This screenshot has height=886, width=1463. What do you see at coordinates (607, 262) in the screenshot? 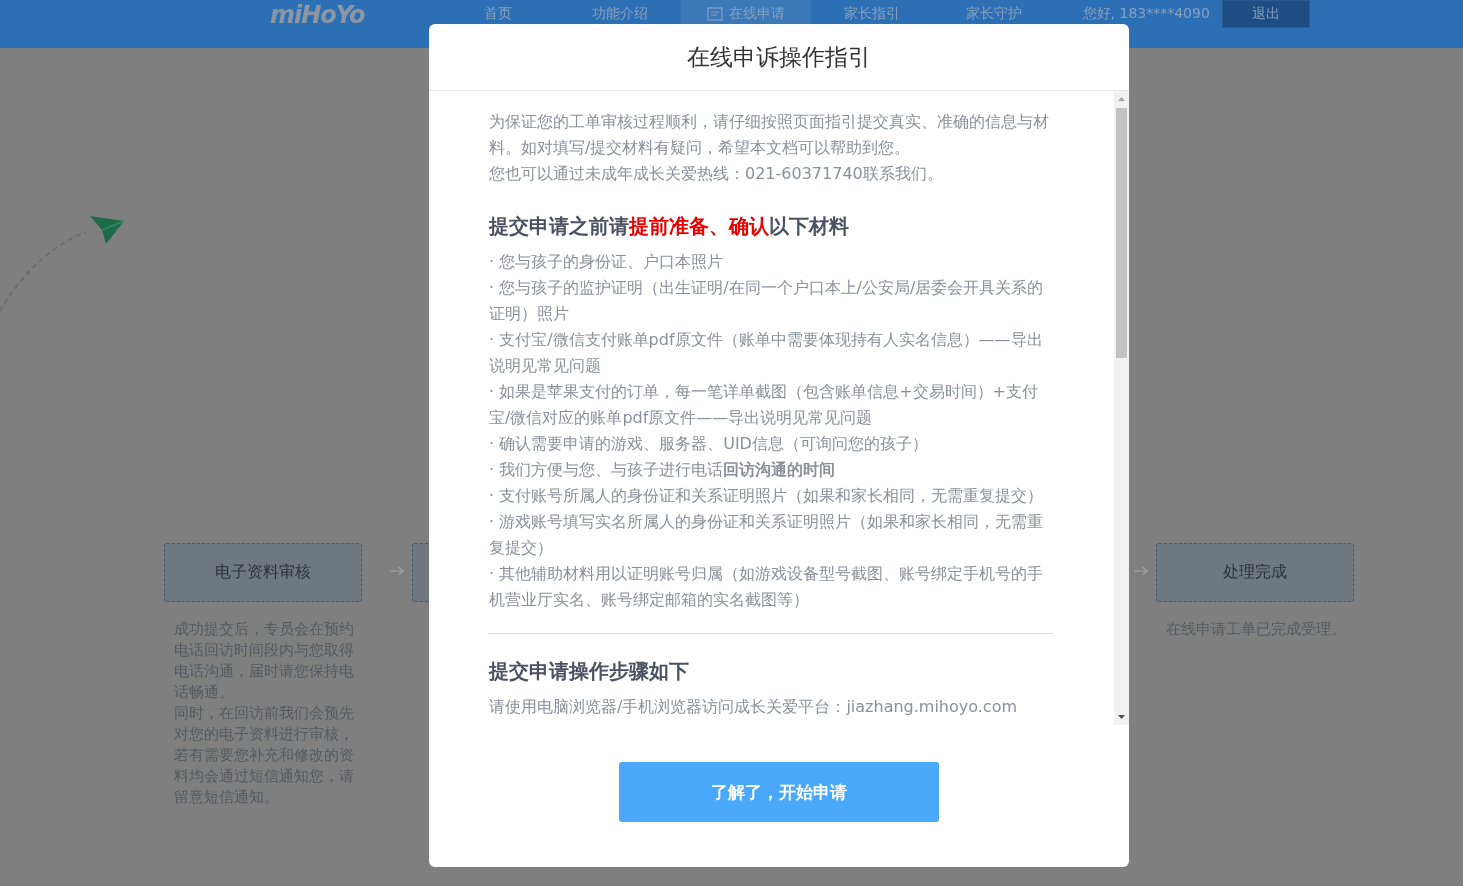
I see `material-item: · 您与孩子的身份证、户口本照片` at bounding box center [607, 262].